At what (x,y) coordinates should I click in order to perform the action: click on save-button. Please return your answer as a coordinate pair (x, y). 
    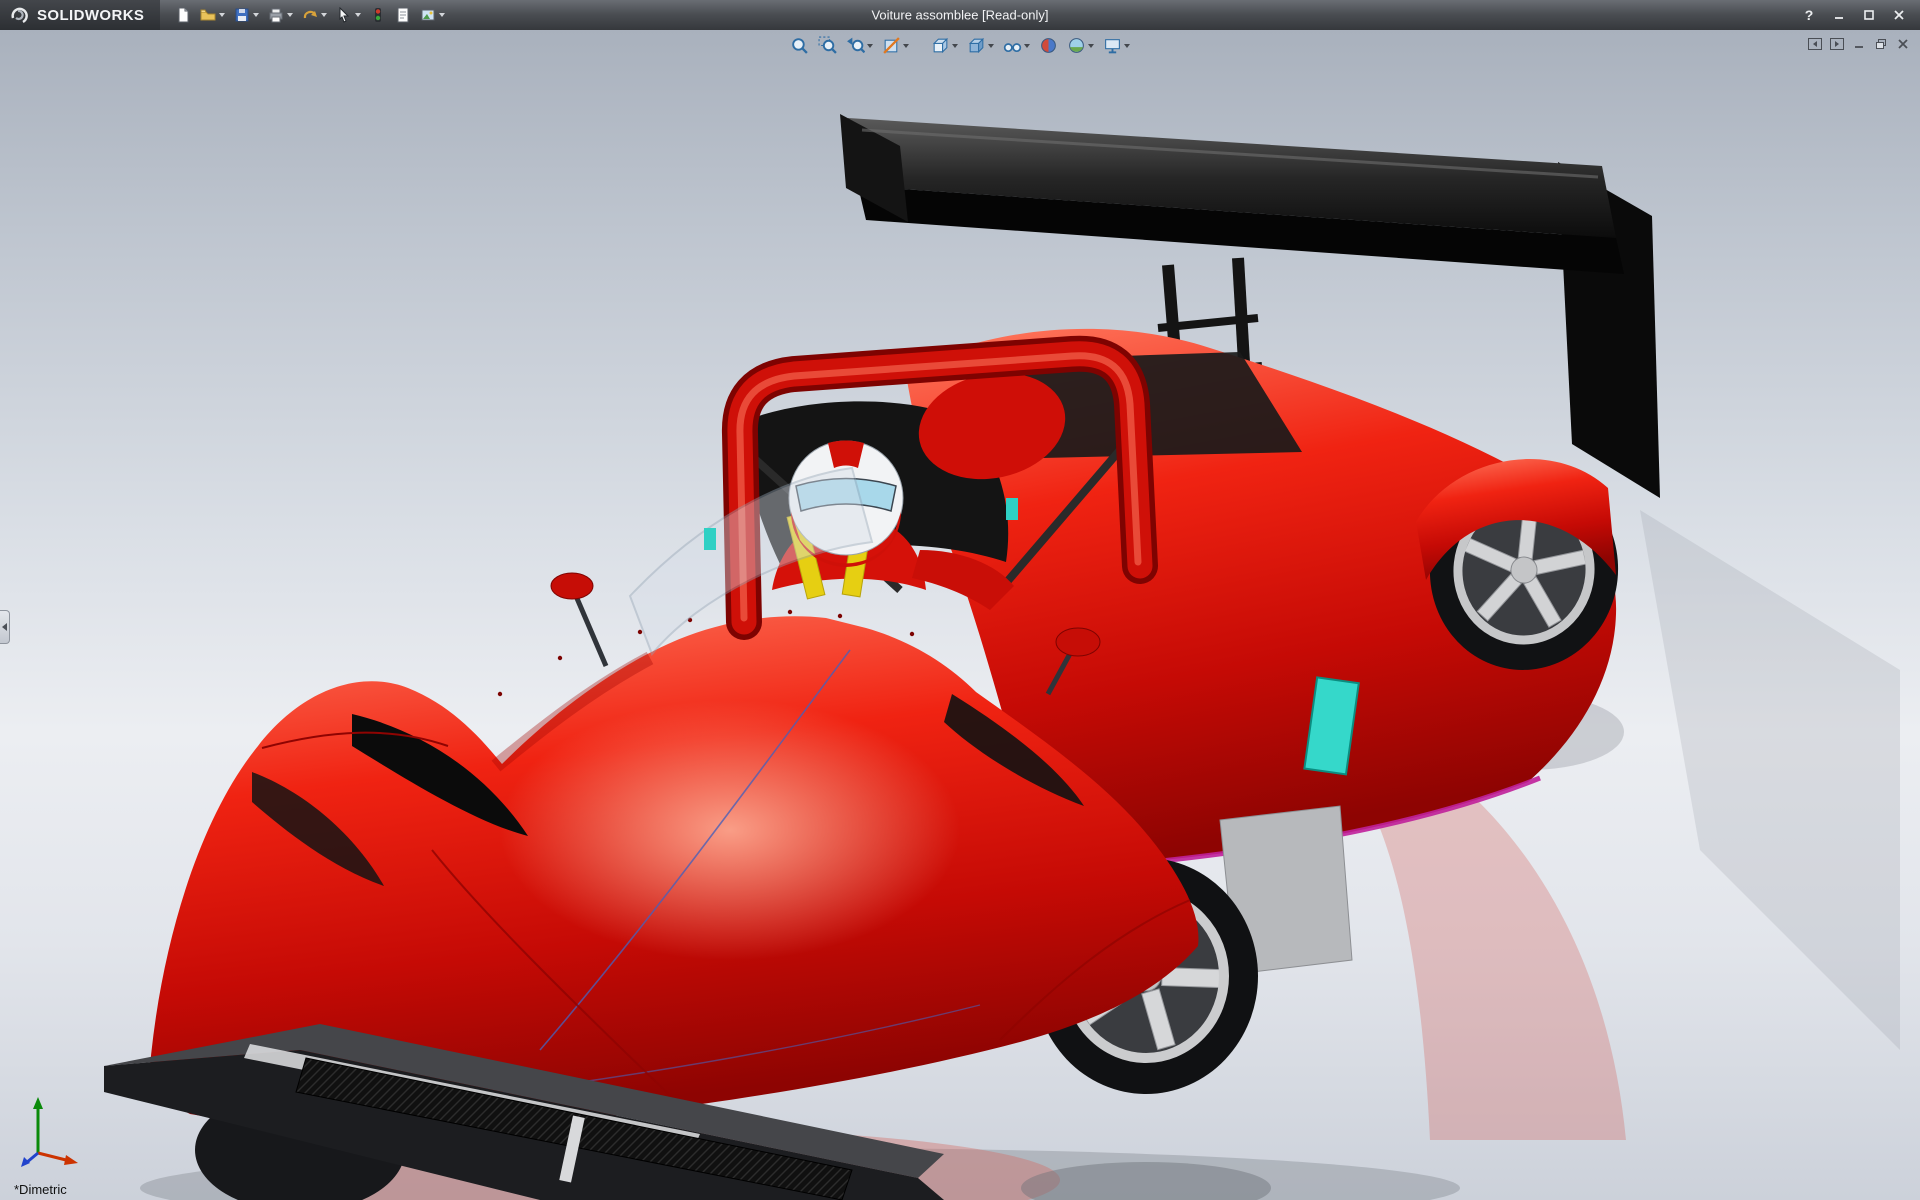
    Looking at the image, I should click on (246, 15).